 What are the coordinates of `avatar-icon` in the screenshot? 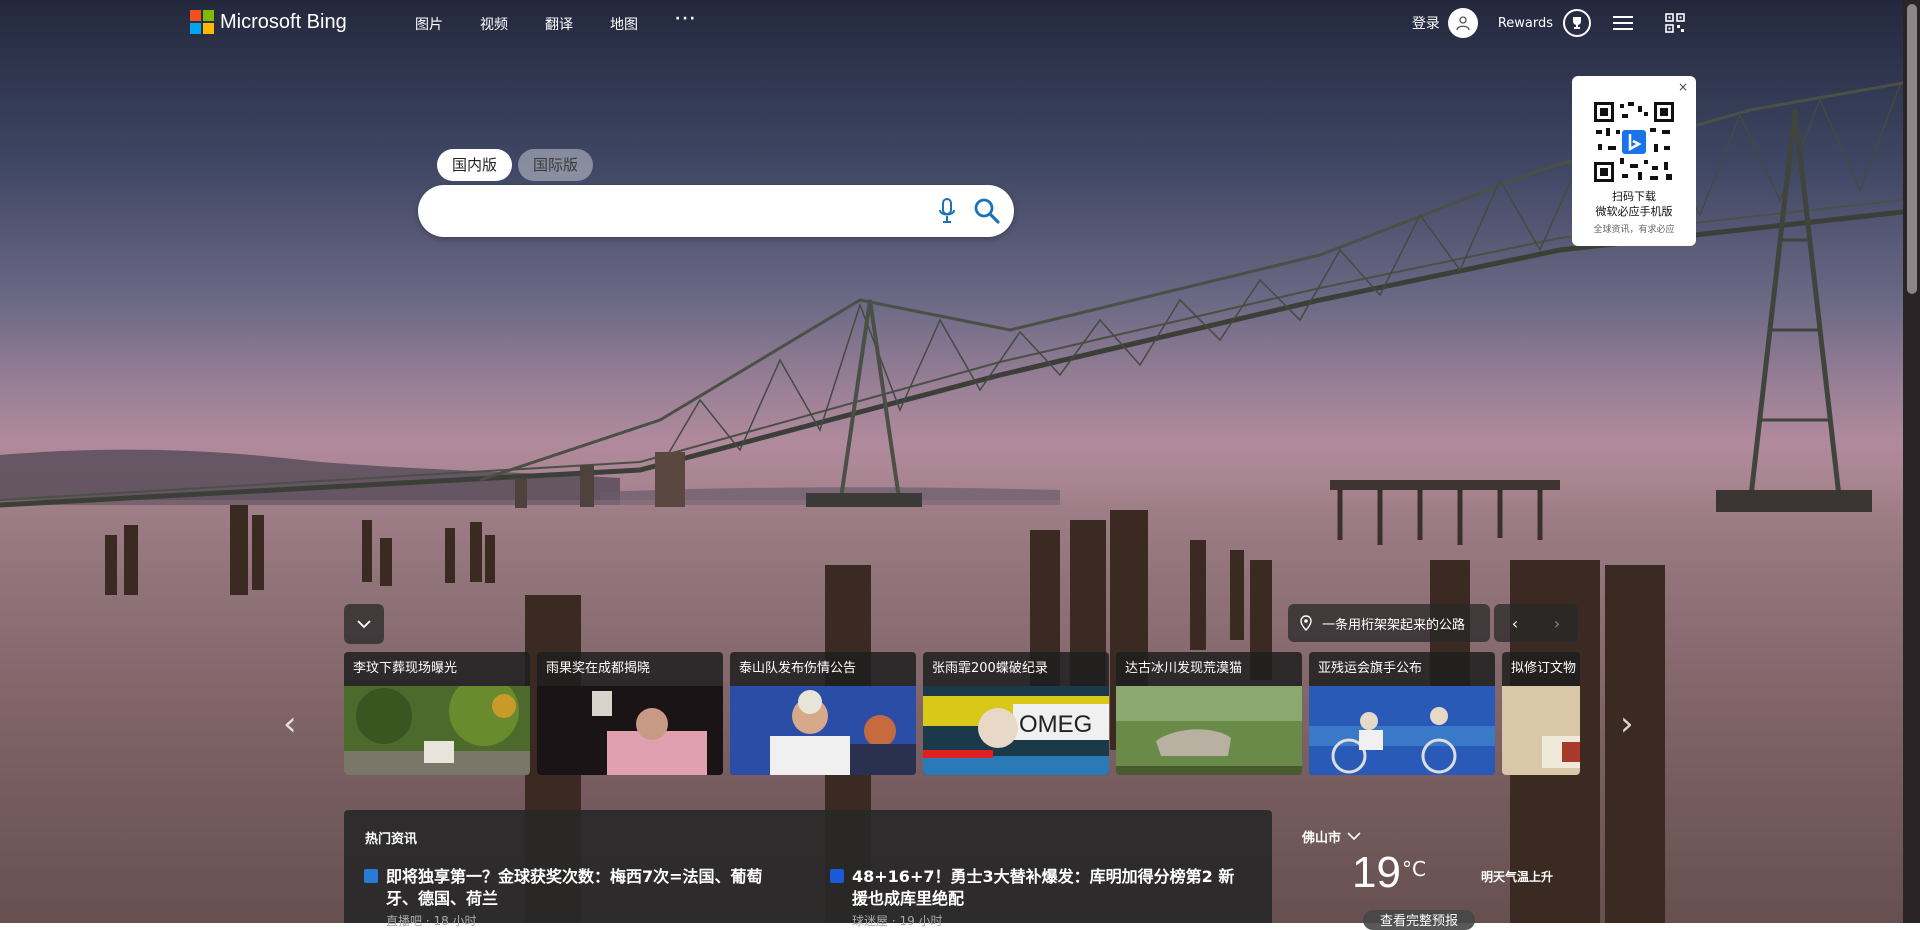 It's located at (1462, 23).